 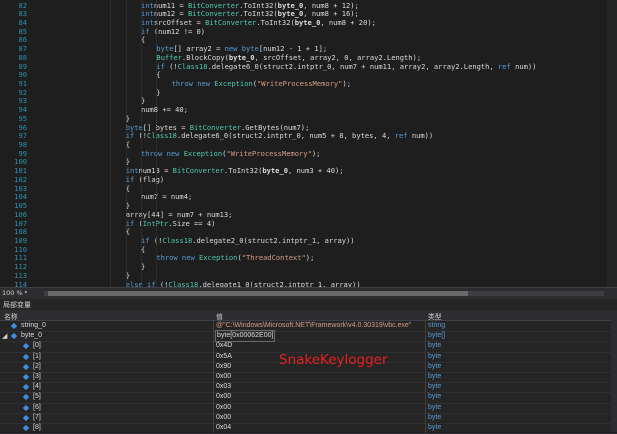 What do you see at coordinates (205, 57) in the screenshot?
I see `code-token: .BlockCopy(` at bounding box center [205, 57].